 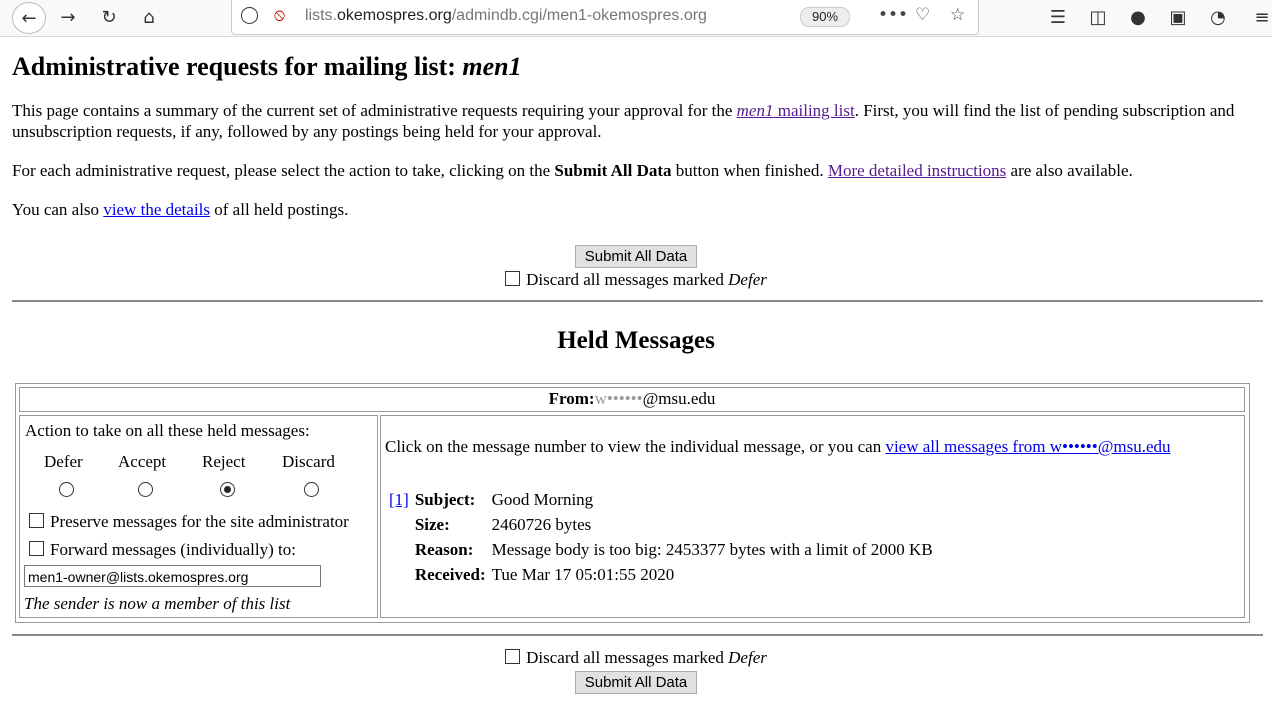 I want to click on from-header: From:w••••••@msu.edu, so click(x=632, y=399).